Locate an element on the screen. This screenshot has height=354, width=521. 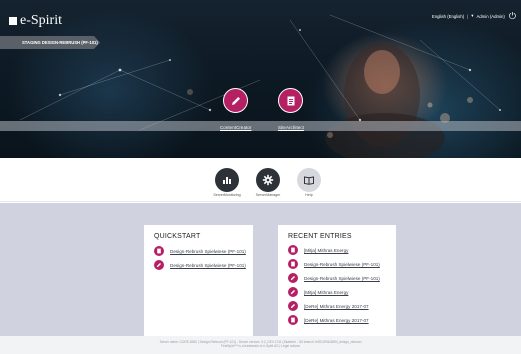
book-icon is located at coordinates (309, 180).